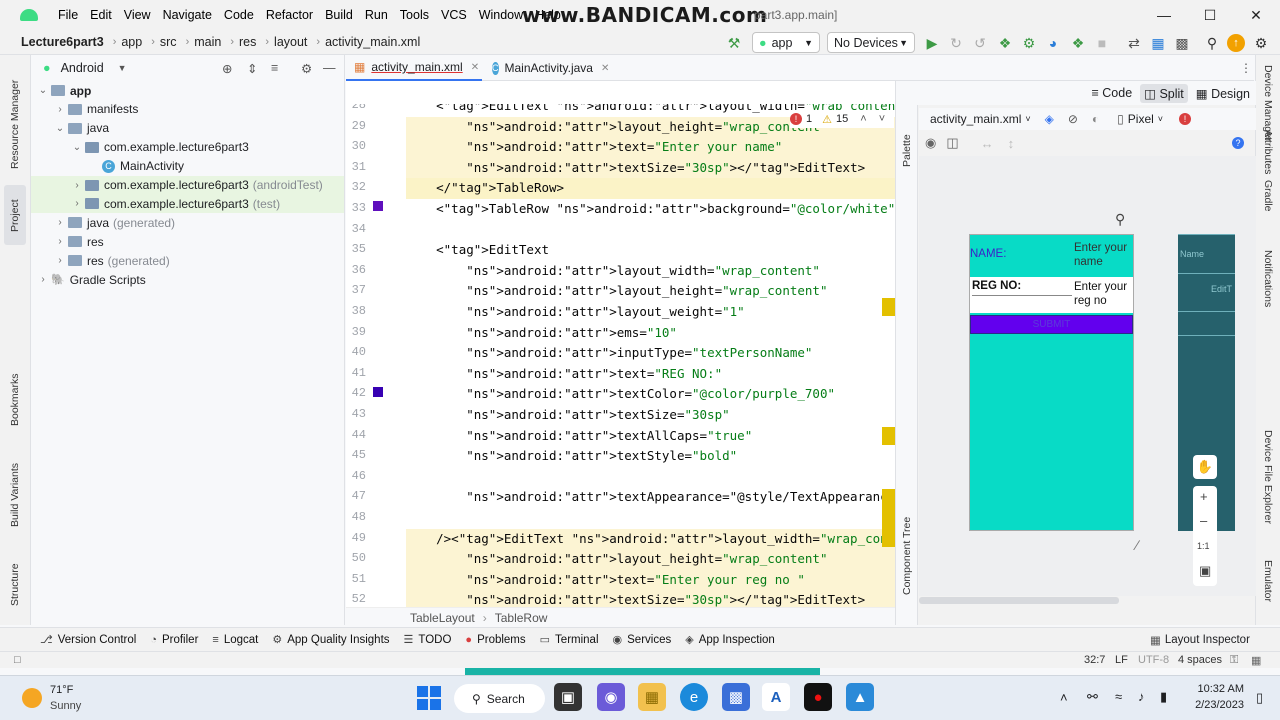 This screenshot has height=720, width=1280. I want to click on sdk-manager-icon: ▩, so click(1182, 43).